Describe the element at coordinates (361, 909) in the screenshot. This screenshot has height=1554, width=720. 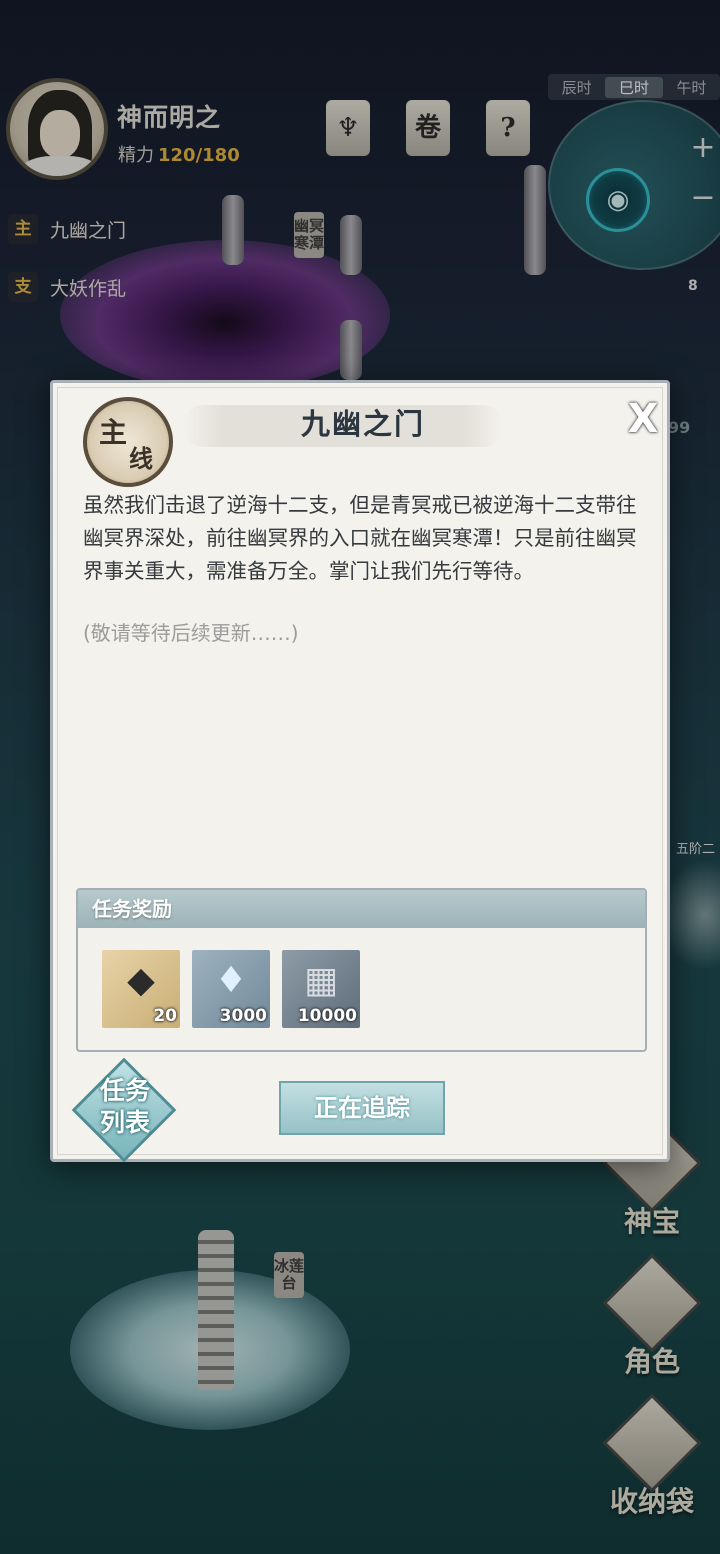
I see `reward-header: 任务奖励` at that location.